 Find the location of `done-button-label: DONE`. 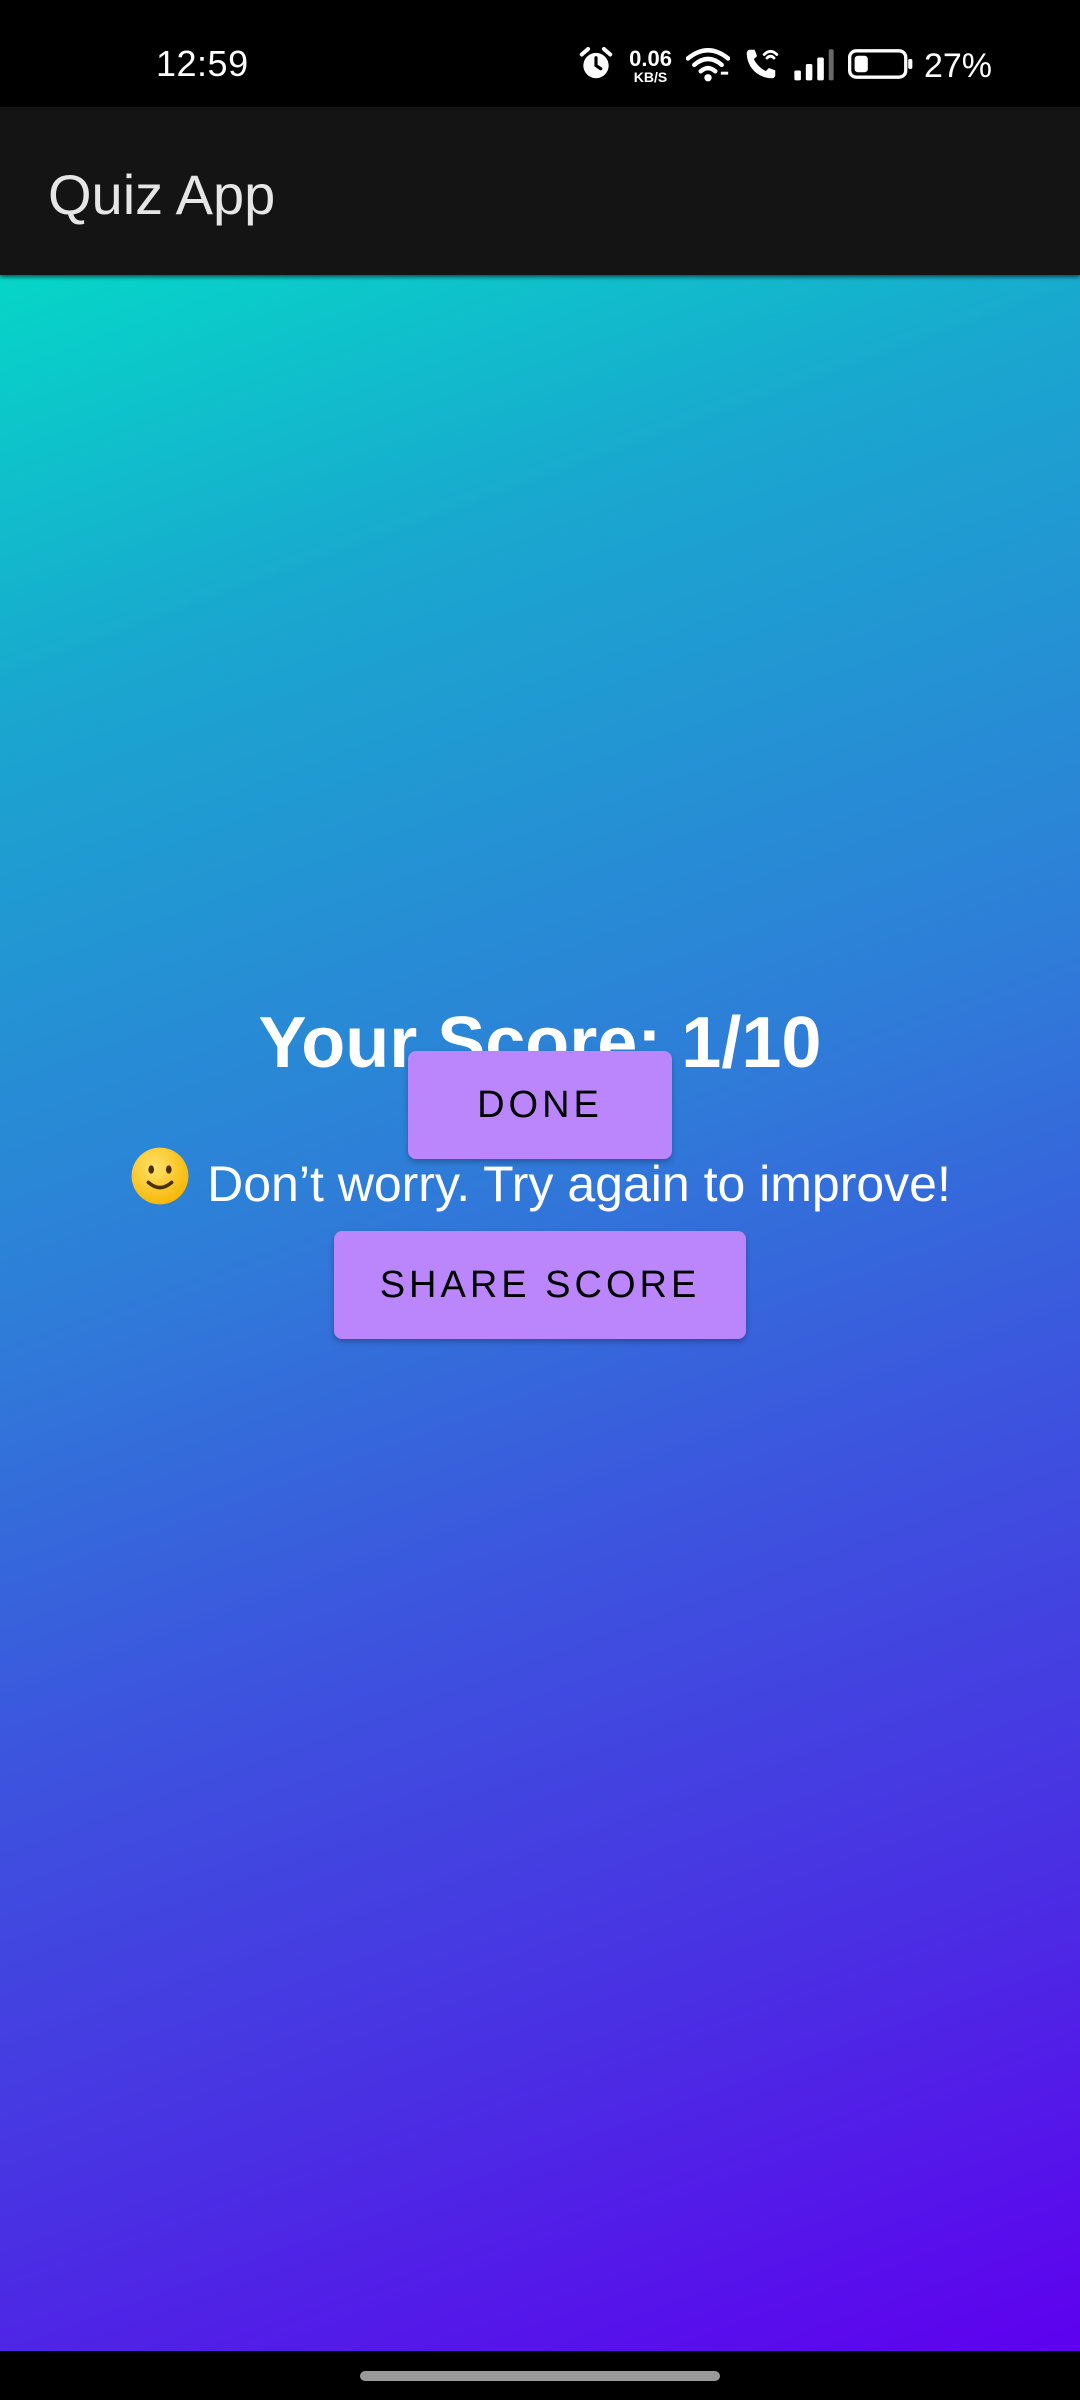

done-button-label: DONE is located at coordinates (540, 1104).